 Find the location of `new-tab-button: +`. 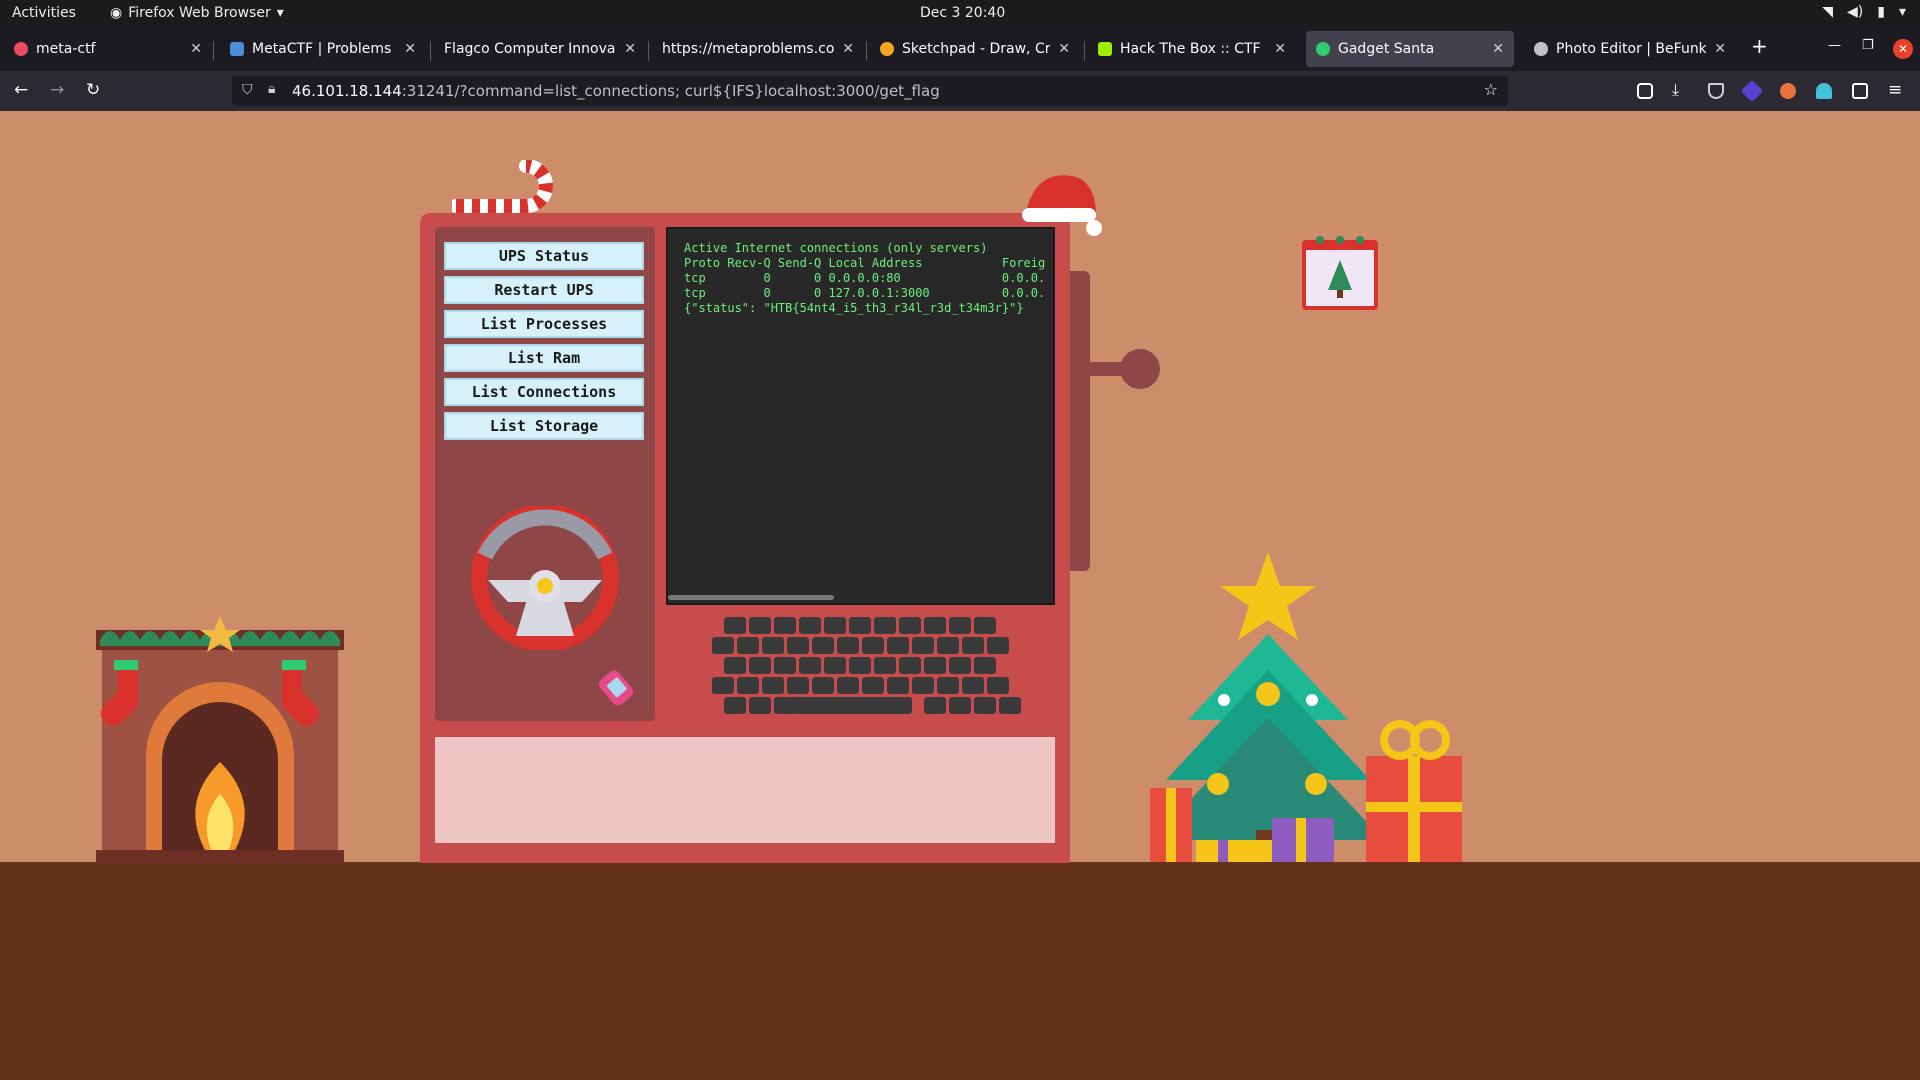

new-tab-button: + is located at coordinates (1759, 46).